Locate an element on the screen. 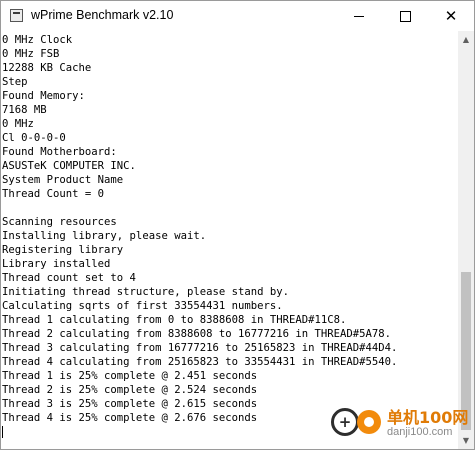 The width and height of the screenshot is (475, 450). title-bar: wPrime Benchmark v2.10 ✕ is located at coordinates (237, 16).